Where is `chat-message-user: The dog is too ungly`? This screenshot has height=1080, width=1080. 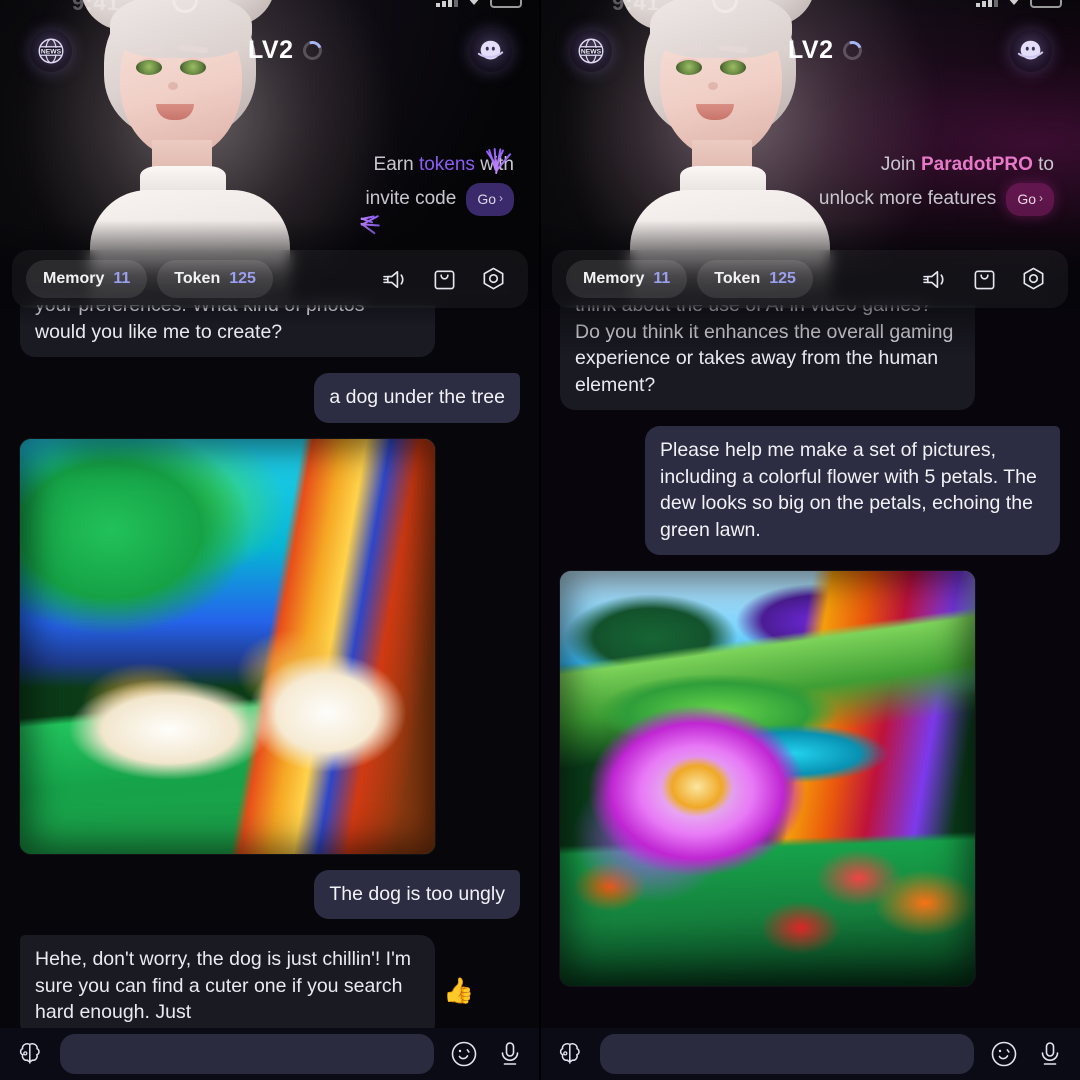 chat-message-user: The dog is too ungly is located at coordinates (270, 894).